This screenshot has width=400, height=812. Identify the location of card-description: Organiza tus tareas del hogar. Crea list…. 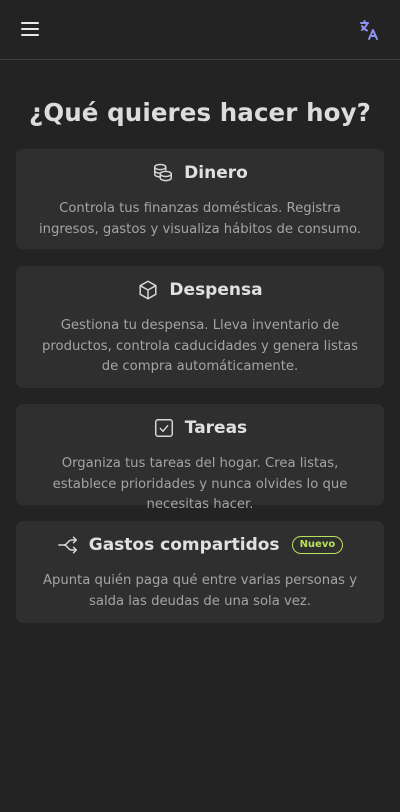
(200, 484).